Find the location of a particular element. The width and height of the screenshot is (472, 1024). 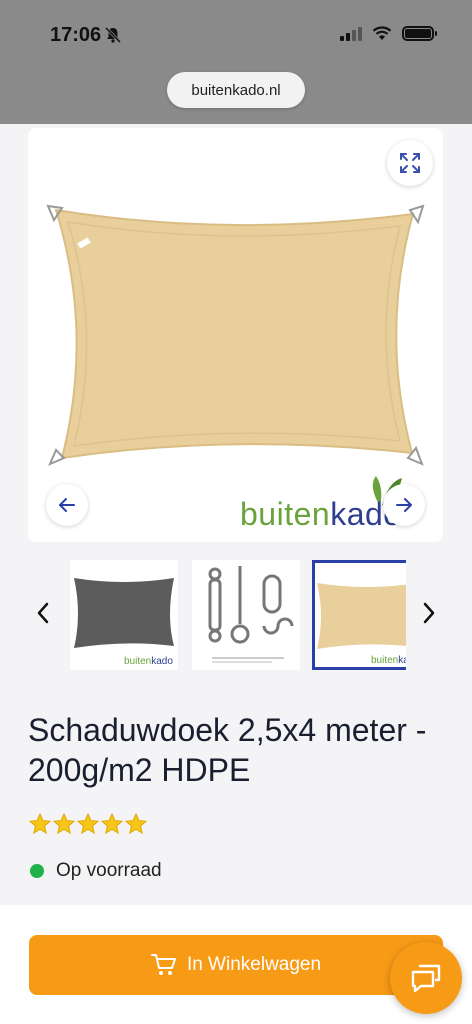

chevron-right-icon is located at coordinates (429, 613).